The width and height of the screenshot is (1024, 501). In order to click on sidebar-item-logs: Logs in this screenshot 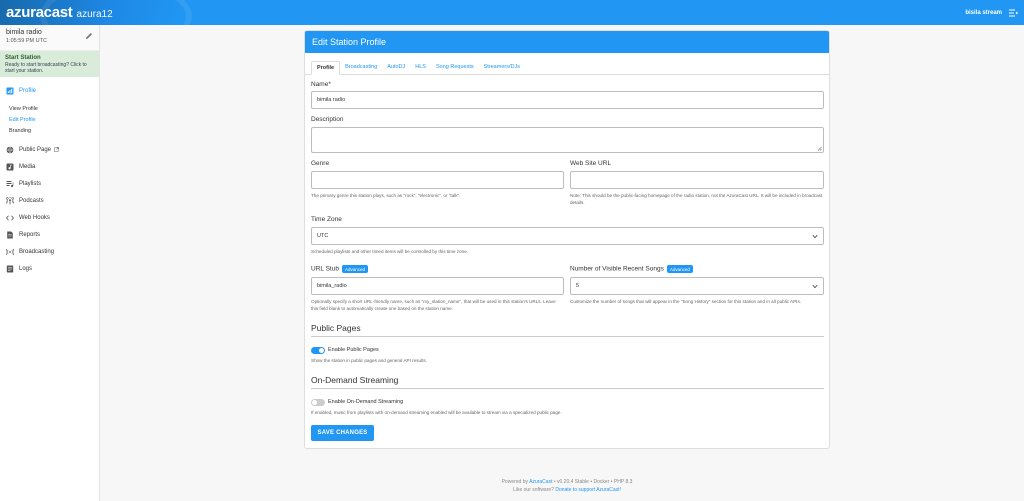, I will do `click(49, 268)`.